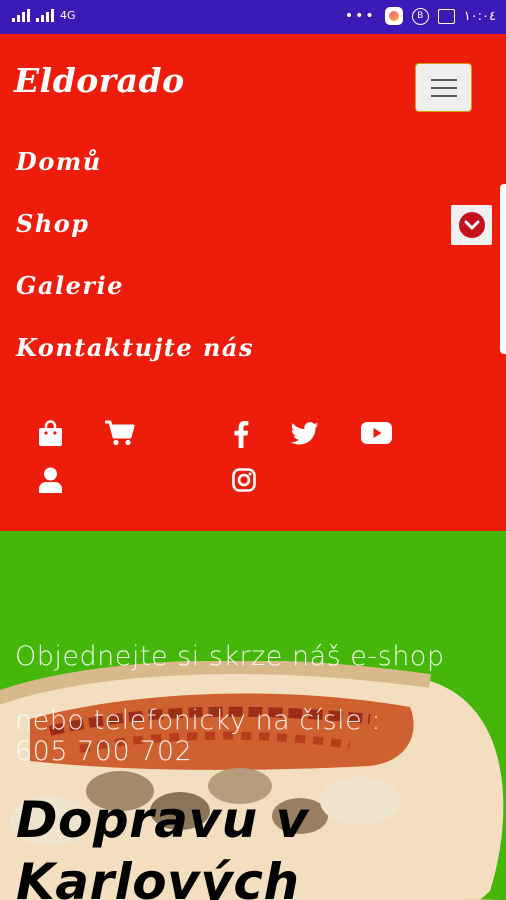  What do you see at coordinates (241, 434) in the screenshot?
I see `facebook-icon` at bounding box center [241, 434].